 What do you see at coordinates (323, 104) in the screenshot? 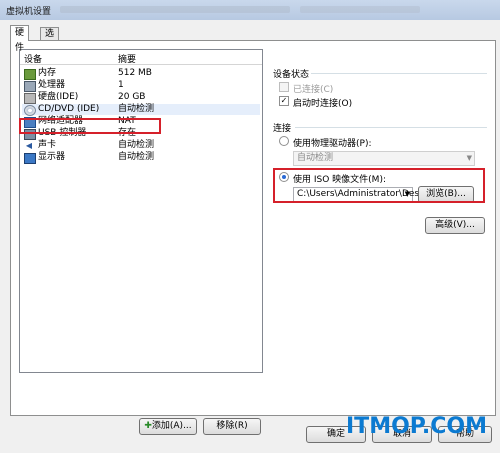
I see `connect-at-power-on-label: 启动时连接(O)` at bounding box center [323, 104].